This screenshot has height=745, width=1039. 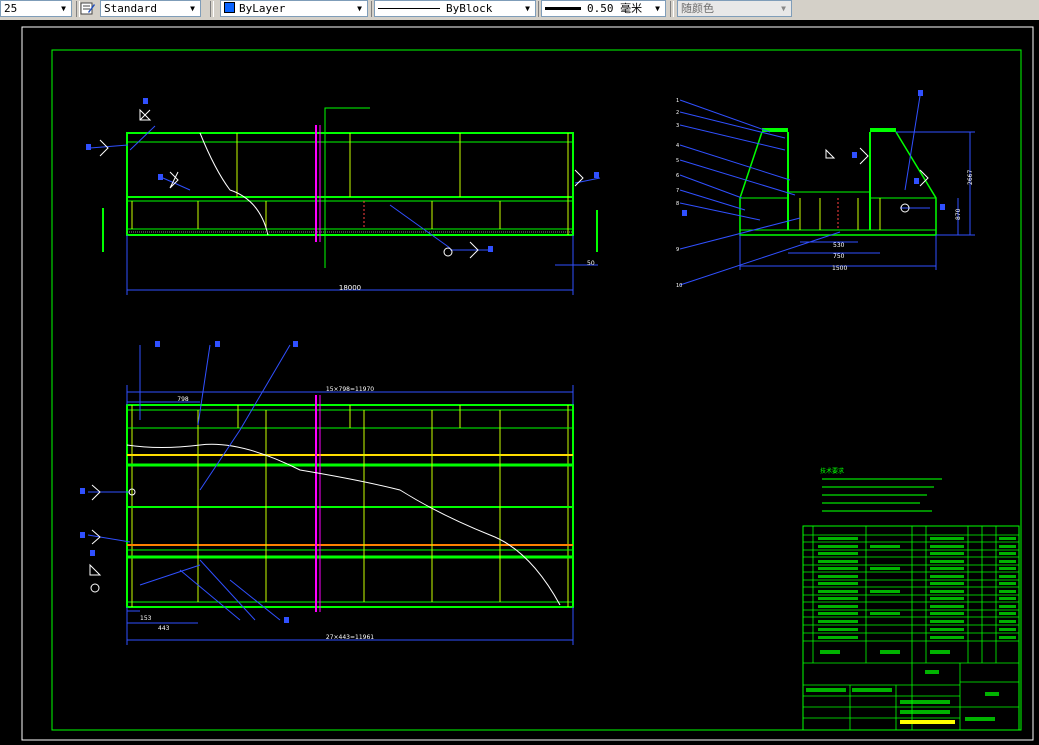 I want to click on linetype-dropdown: ByBlock ▼, so click(x=455, y=8).